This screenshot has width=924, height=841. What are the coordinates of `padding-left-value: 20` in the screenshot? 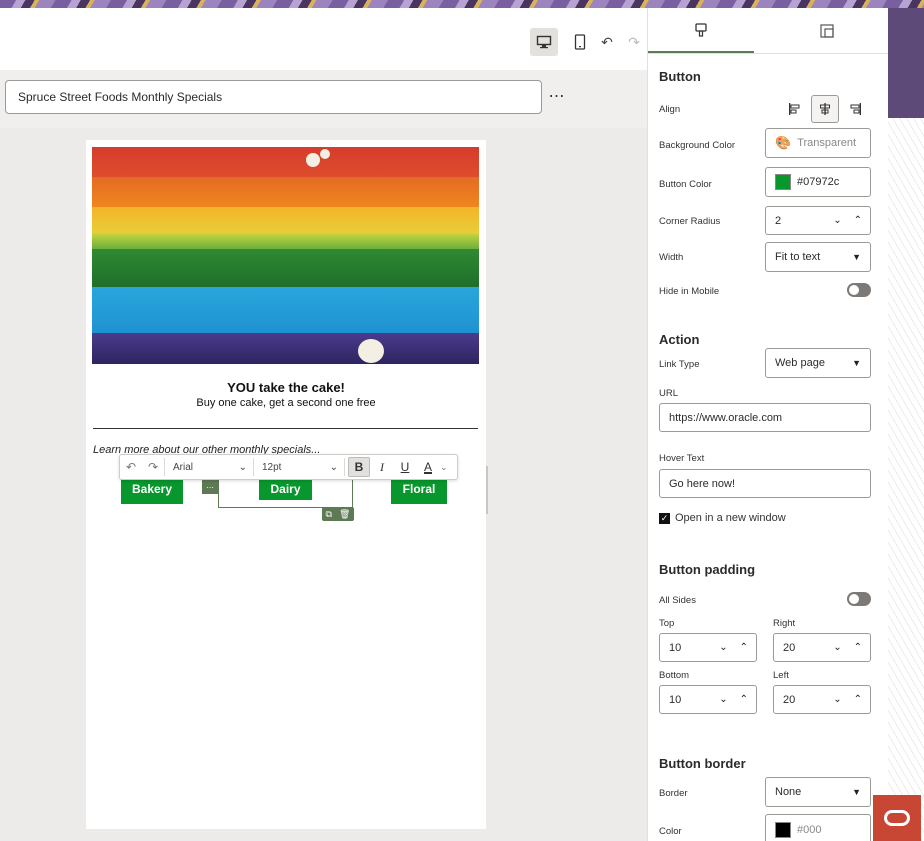 It's located at (789, 699).